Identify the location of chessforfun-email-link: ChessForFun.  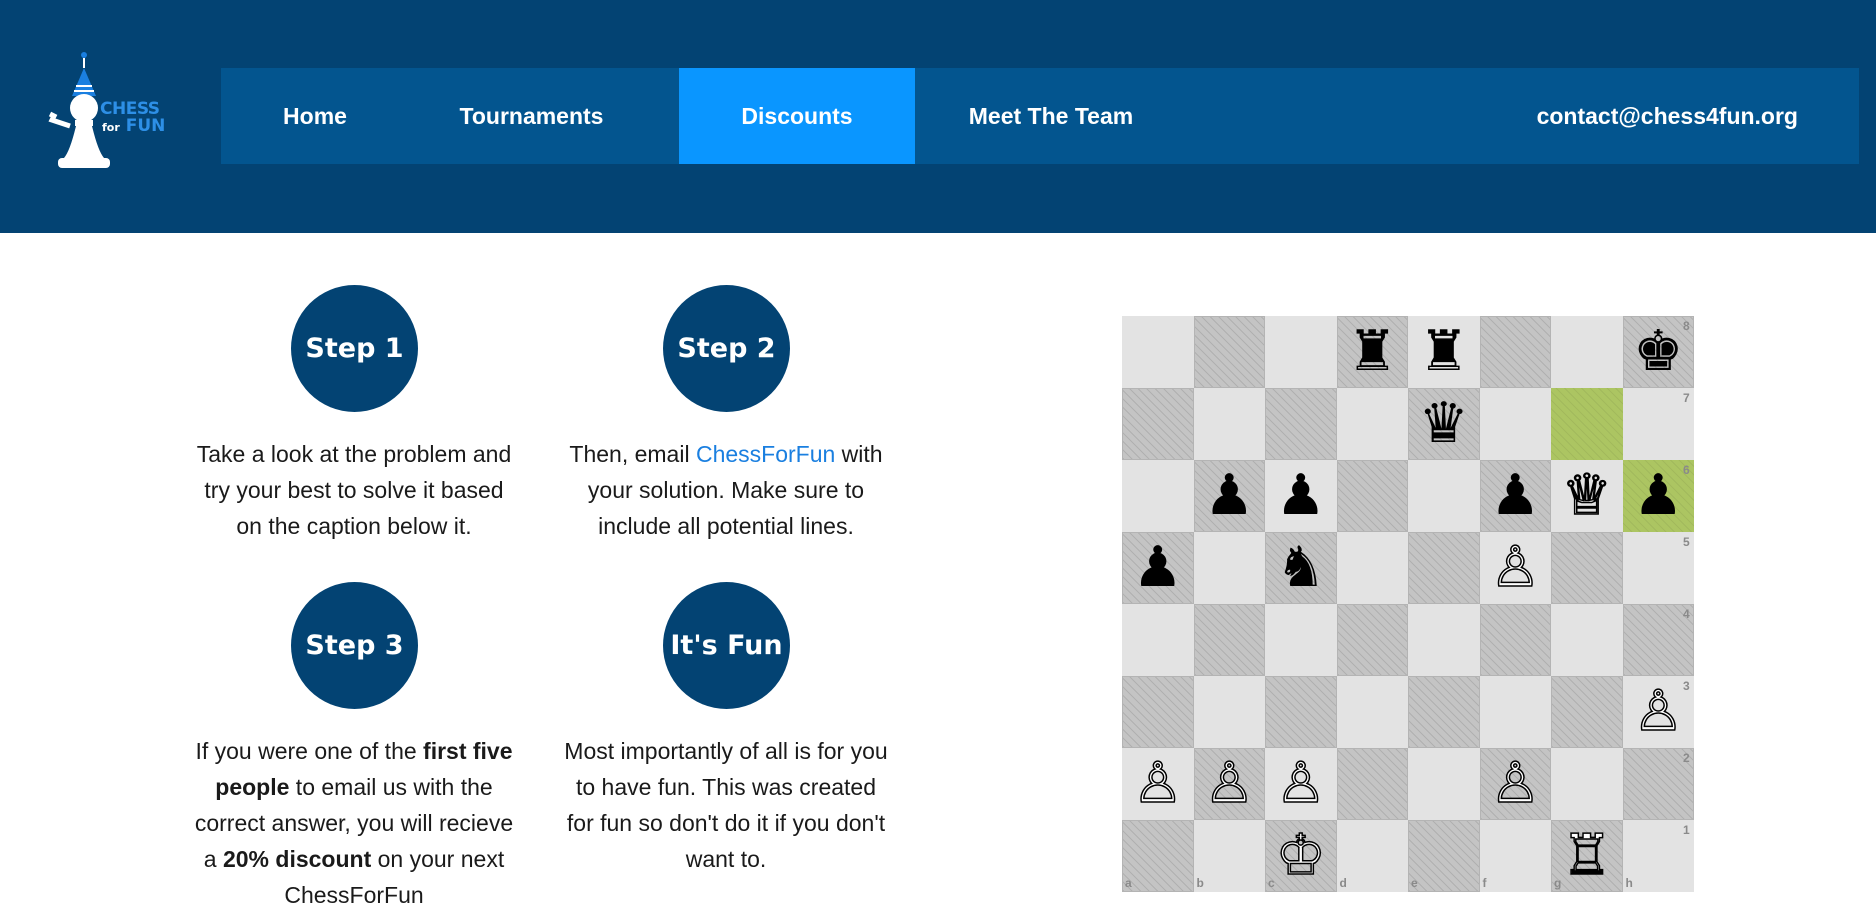
(765, 454).